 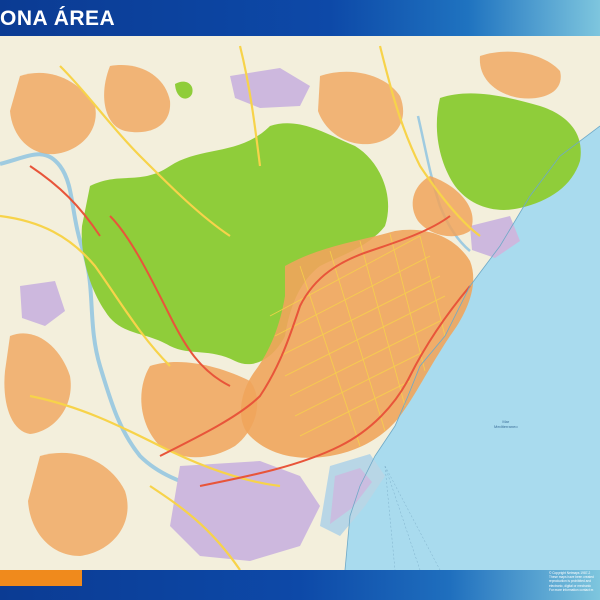 What do you see at coordinates (41, 578) in the screenshot?
I see `footer-accent-tab` at bounding box center [41, 578].